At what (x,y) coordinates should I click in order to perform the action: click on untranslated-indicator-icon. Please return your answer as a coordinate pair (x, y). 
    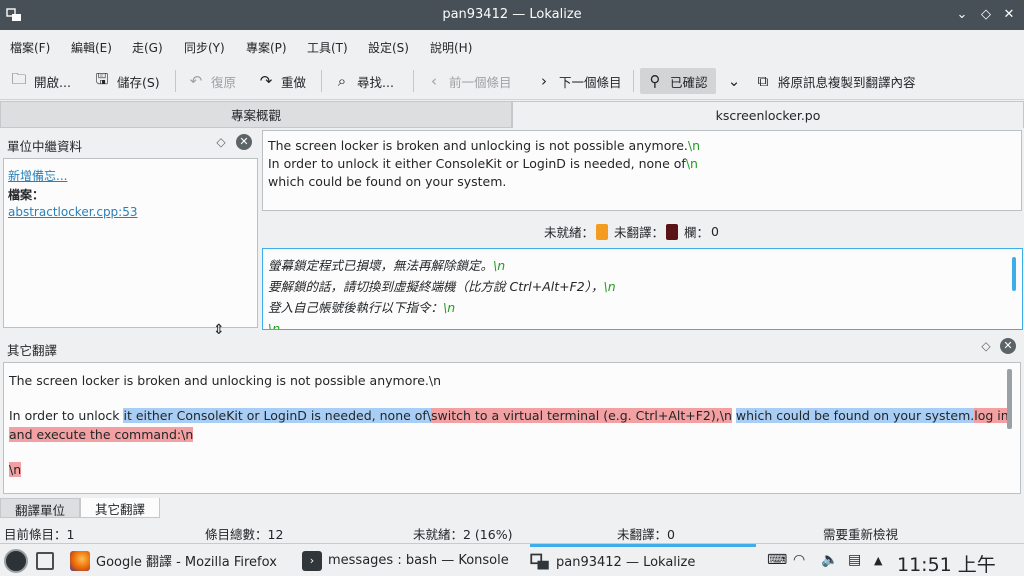
    Looking at the image, I should click on (672, 231).